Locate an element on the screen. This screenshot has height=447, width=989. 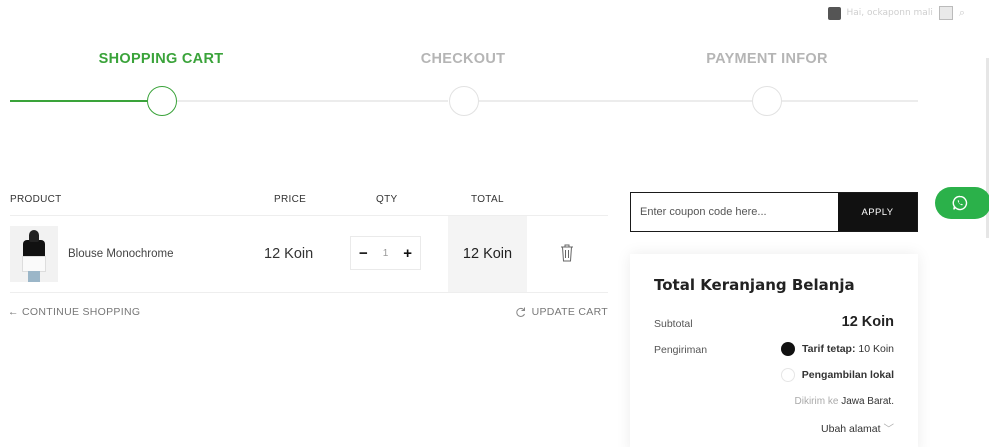
line-total: 12 Koin is located at coordinates (487, 254).